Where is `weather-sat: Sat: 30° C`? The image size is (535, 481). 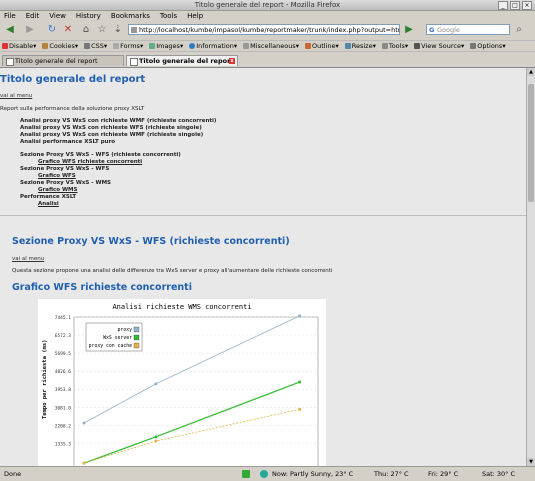 weather-sat: Sat: 30° C is located at coordinates (499, 474).